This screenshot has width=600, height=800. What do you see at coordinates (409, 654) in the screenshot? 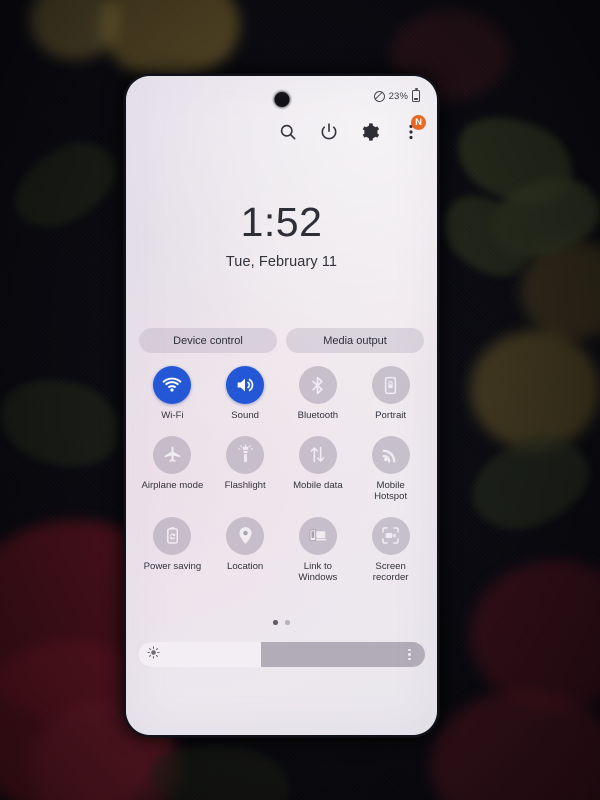
I see `slider-more-icon` at bounding box center [409, 654].